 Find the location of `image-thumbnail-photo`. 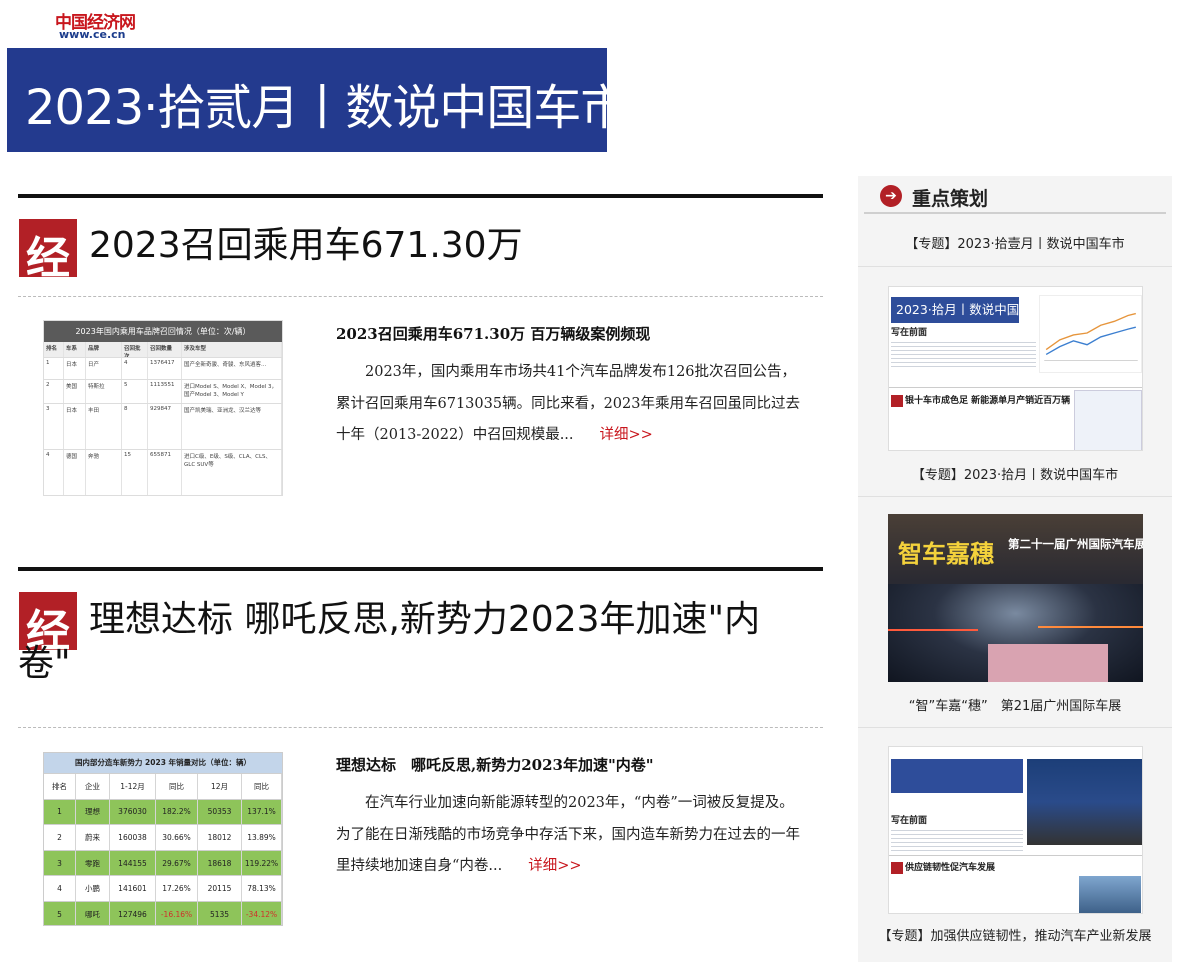

image-thumbnail-photo is located at coordinates (1110, 894).